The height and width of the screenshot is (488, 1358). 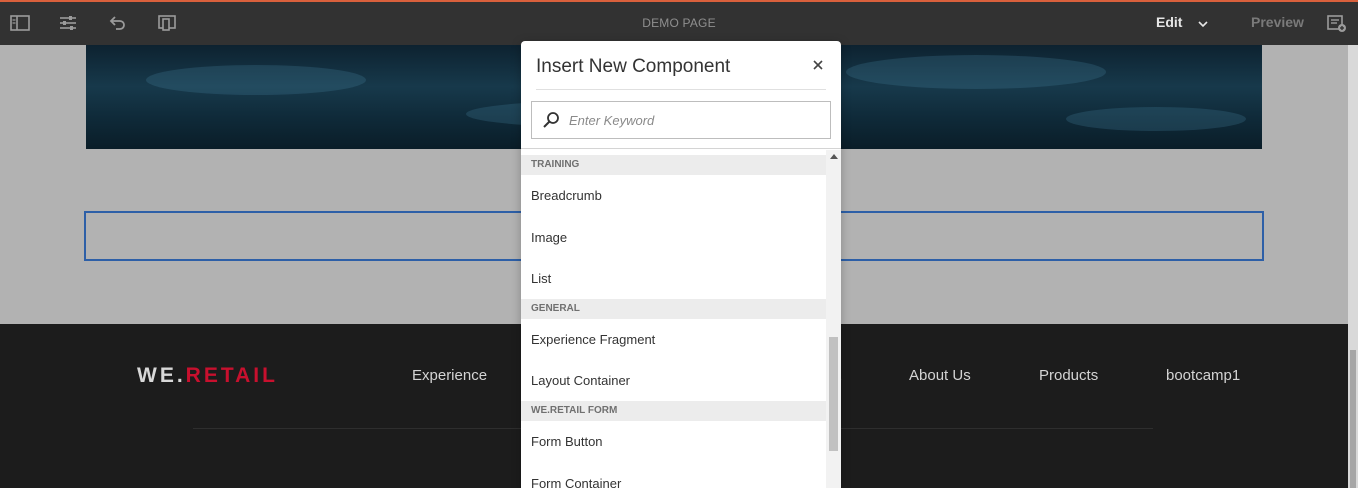 What do you see at coordinates (673, 279) in the screenshot?
I see `component-list-item: List` at bounding box center [673, 279].